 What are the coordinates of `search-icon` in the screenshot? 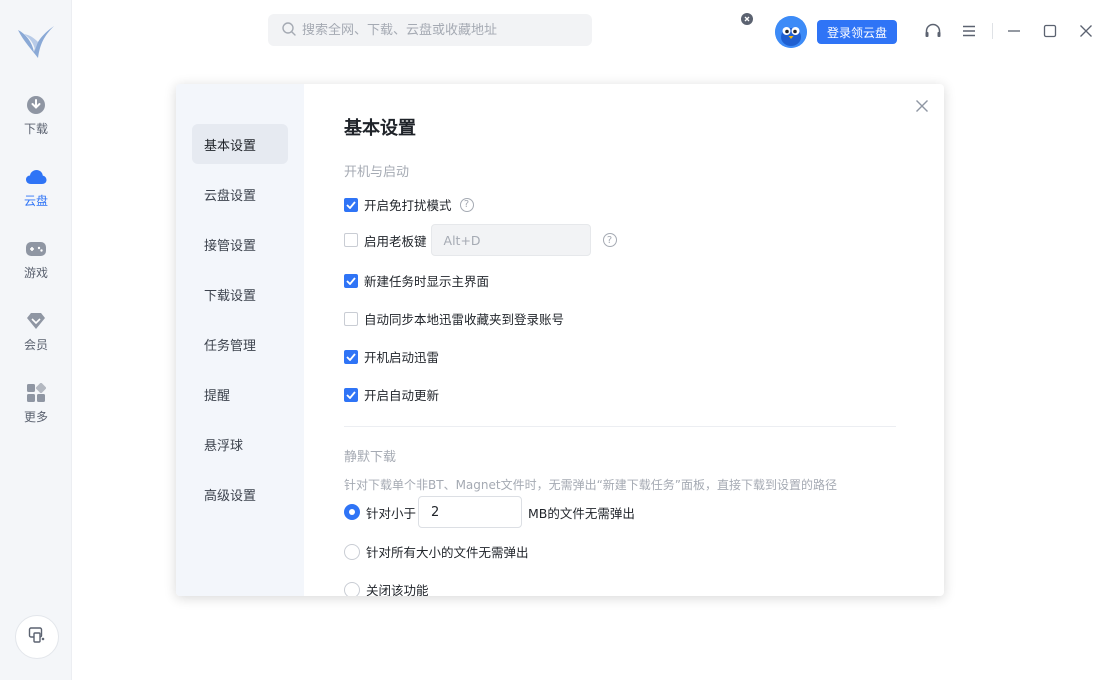 It's located at (289, 30).